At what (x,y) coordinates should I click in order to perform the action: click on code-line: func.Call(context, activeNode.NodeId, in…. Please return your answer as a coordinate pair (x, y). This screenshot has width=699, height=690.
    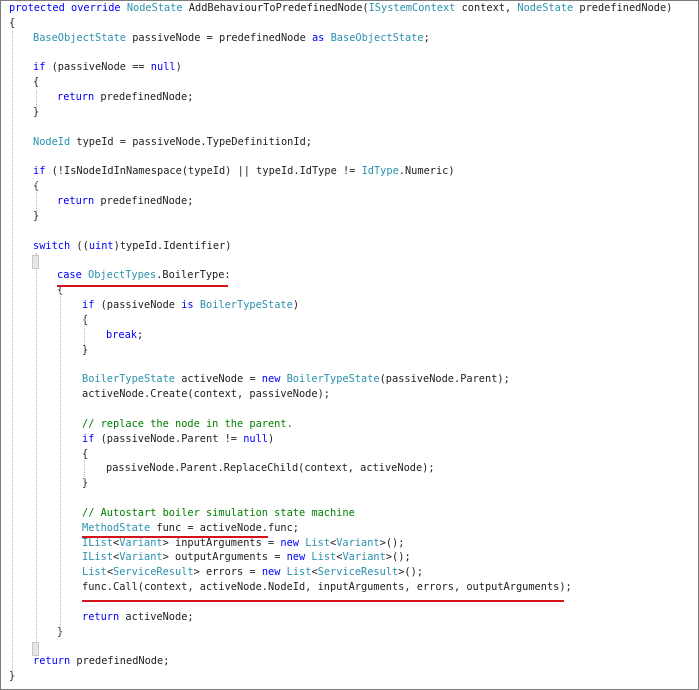
    Looking at the image, I should click on (327, 587).